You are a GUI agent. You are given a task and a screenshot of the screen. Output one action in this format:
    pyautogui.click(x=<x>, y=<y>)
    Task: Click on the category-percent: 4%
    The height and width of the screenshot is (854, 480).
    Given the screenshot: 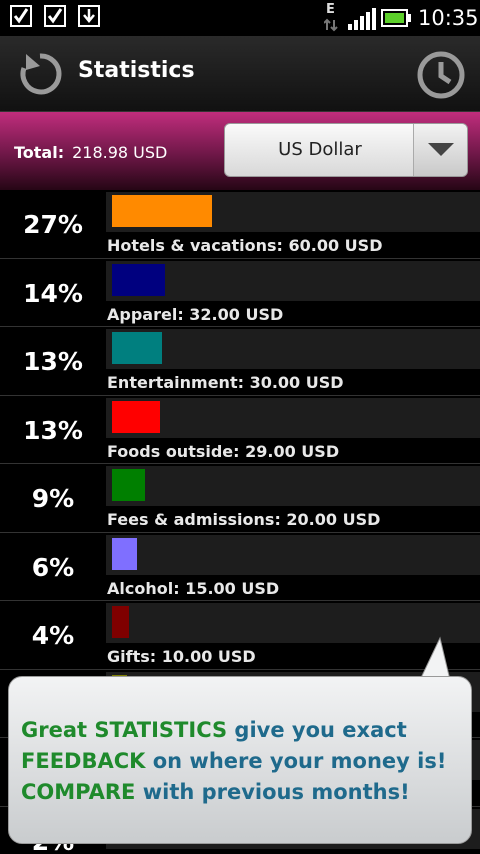 What is the action you would take?
    pyautogui.click(x=53, y=635)
    